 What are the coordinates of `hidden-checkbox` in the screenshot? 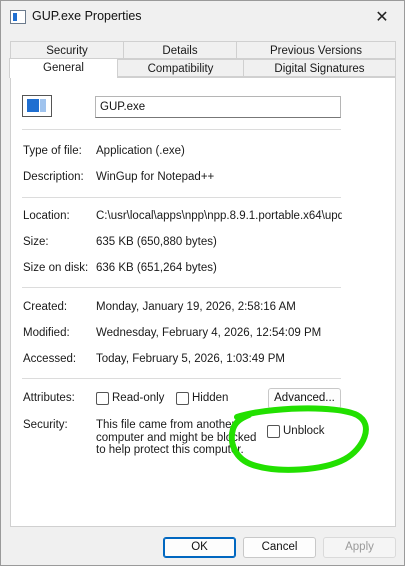 It's located at (182, 398).